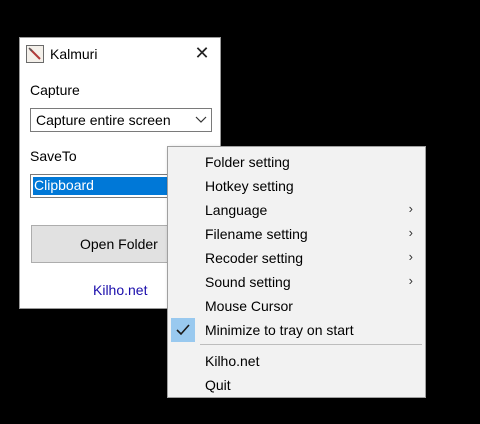 The height and width of the screenshot is (424, 480). What do you see at coordinates (236, 210) in the screenshot?
I see `menu-item-label: Language` at bounding box center [236, 210].